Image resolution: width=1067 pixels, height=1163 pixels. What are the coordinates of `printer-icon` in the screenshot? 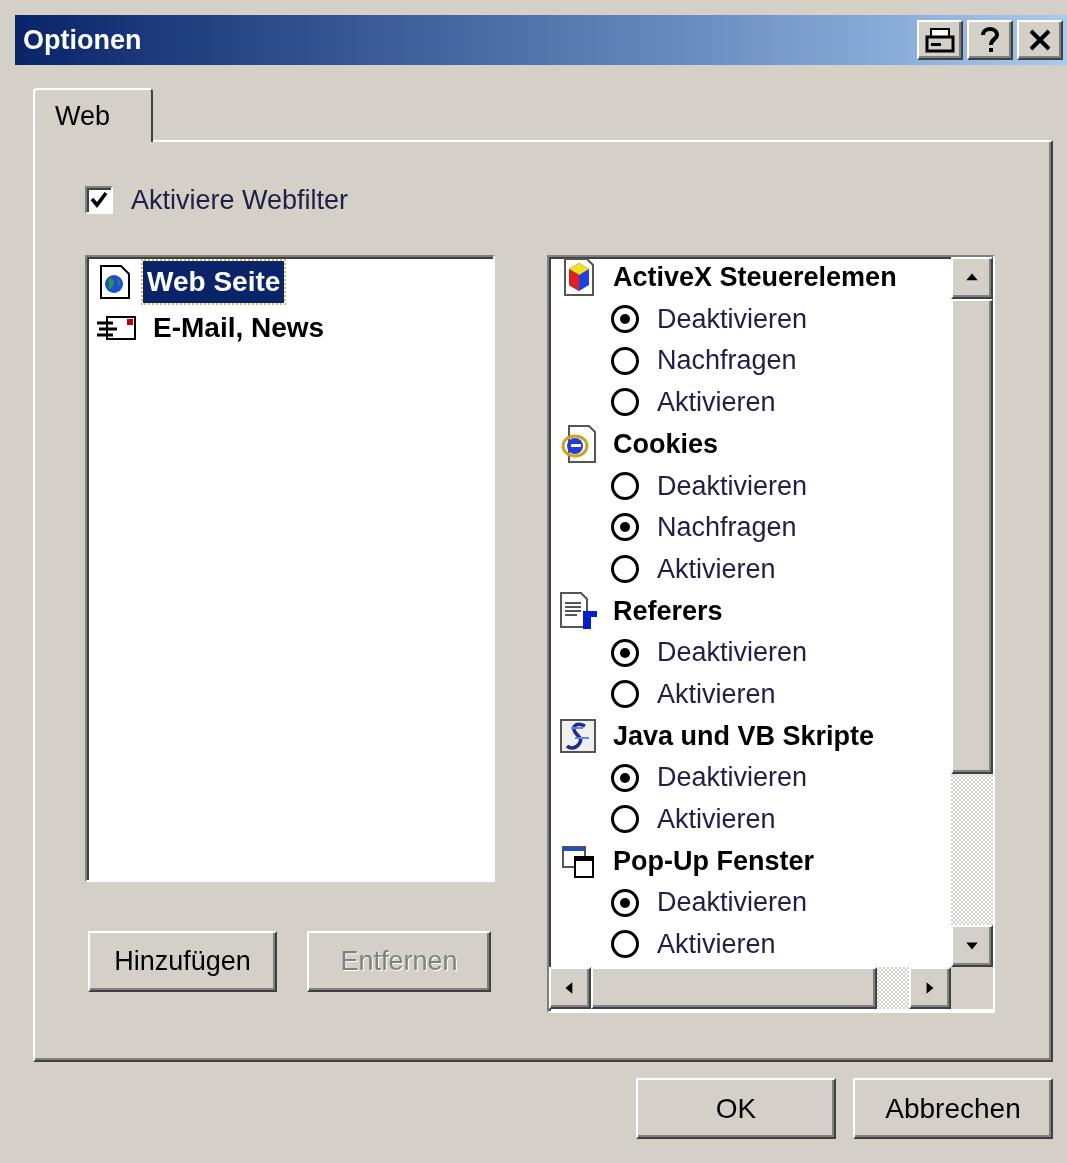 It's located at (940, 40).